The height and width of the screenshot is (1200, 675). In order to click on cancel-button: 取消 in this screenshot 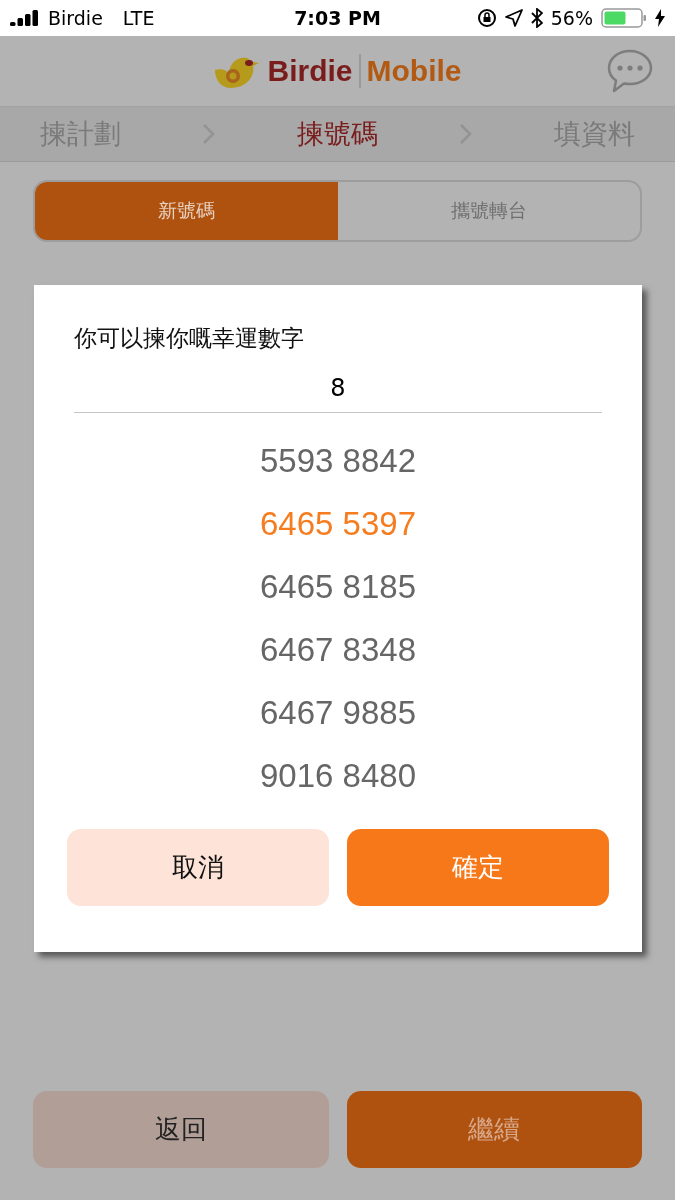, I will do `click(198, 867)`.